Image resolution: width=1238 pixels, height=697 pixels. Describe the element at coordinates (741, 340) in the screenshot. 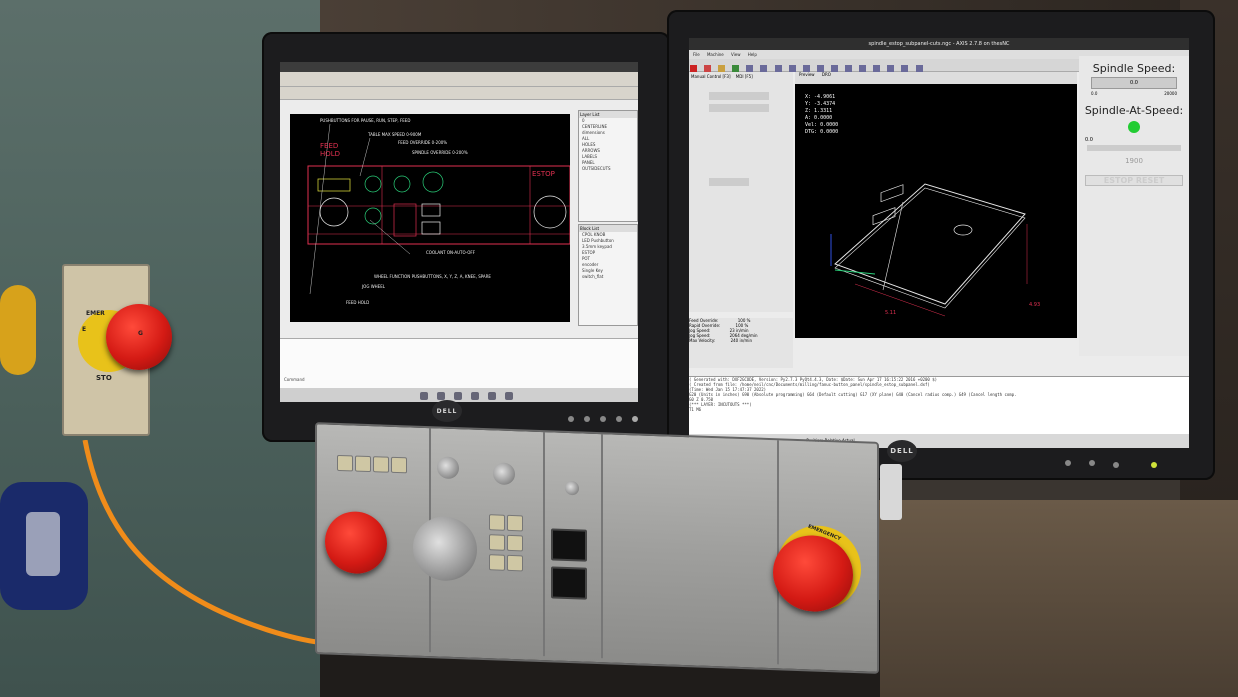

I see `slider-row: Max Velocity: 240 in/min` at that location.